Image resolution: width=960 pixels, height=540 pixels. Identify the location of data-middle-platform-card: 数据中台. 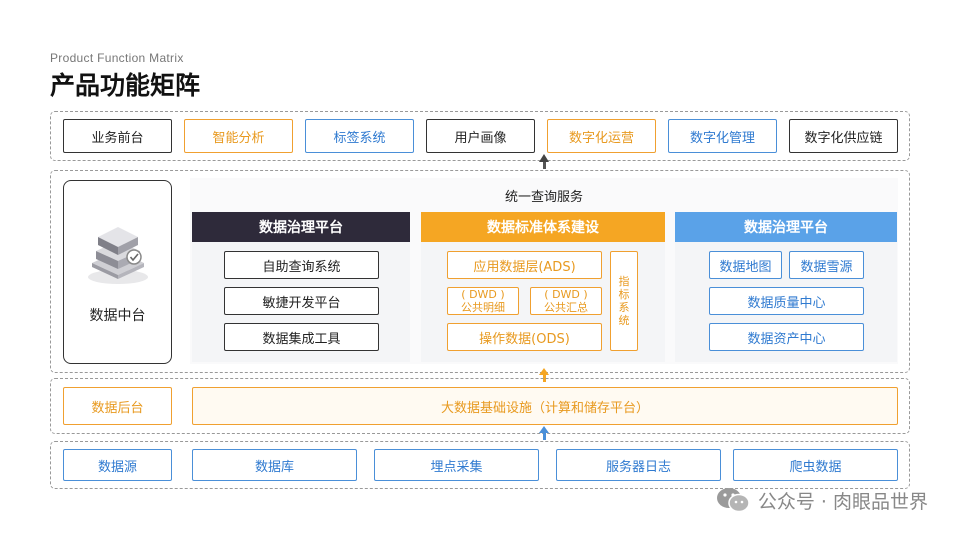
(117, 272).